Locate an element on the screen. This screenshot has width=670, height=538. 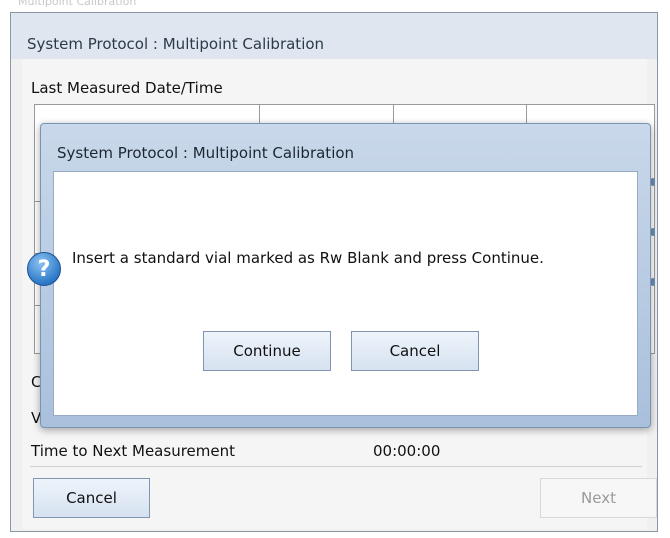
top-strip: Multipoint Calibration is located at coordinates (335, 6).